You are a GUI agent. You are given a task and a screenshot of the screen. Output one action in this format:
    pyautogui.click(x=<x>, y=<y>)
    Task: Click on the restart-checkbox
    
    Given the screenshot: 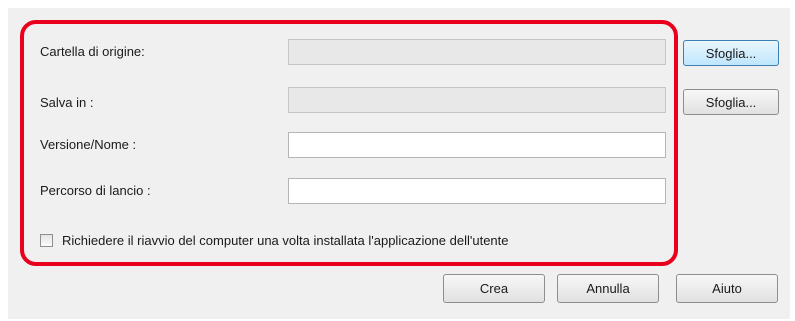 What is the action you would take?
    pyautogui.click(x=46, y=240)
    